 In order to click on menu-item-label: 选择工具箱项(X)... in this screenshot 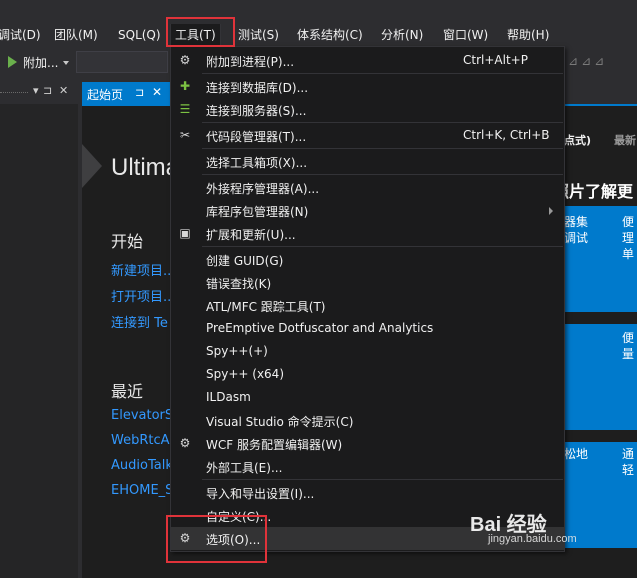, I will do `click(257, 163)`.